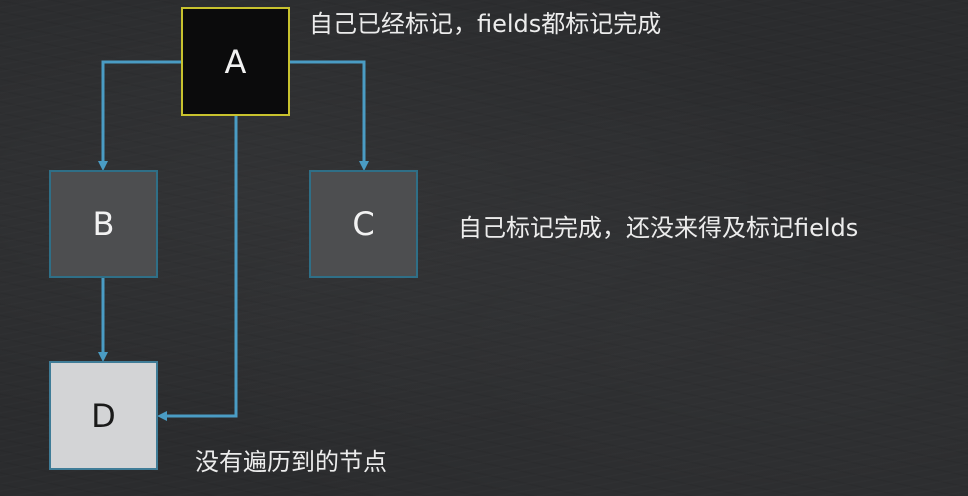 Image resolution: width=968 pixels, height=496 pixels. I want to click on node-b: B, so click(103, 224).